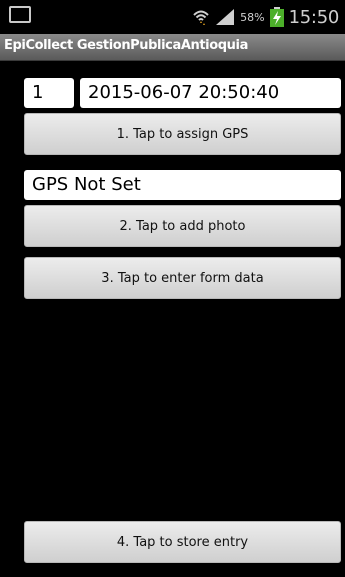  Describe the element at coordinates (182, 226) in the screenshot. I see `add-photo-button: 2. Tap to add photo` at that location.